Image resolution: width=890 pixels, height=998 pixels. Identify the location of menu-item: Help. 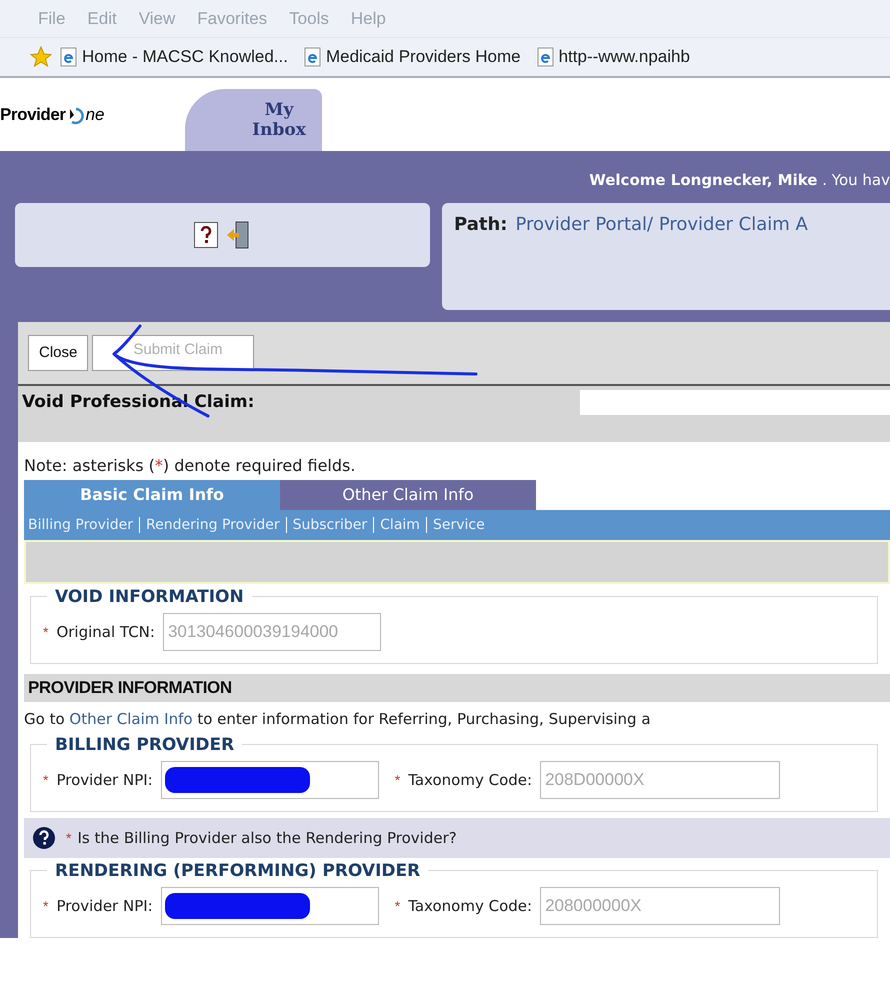
(368, 19).